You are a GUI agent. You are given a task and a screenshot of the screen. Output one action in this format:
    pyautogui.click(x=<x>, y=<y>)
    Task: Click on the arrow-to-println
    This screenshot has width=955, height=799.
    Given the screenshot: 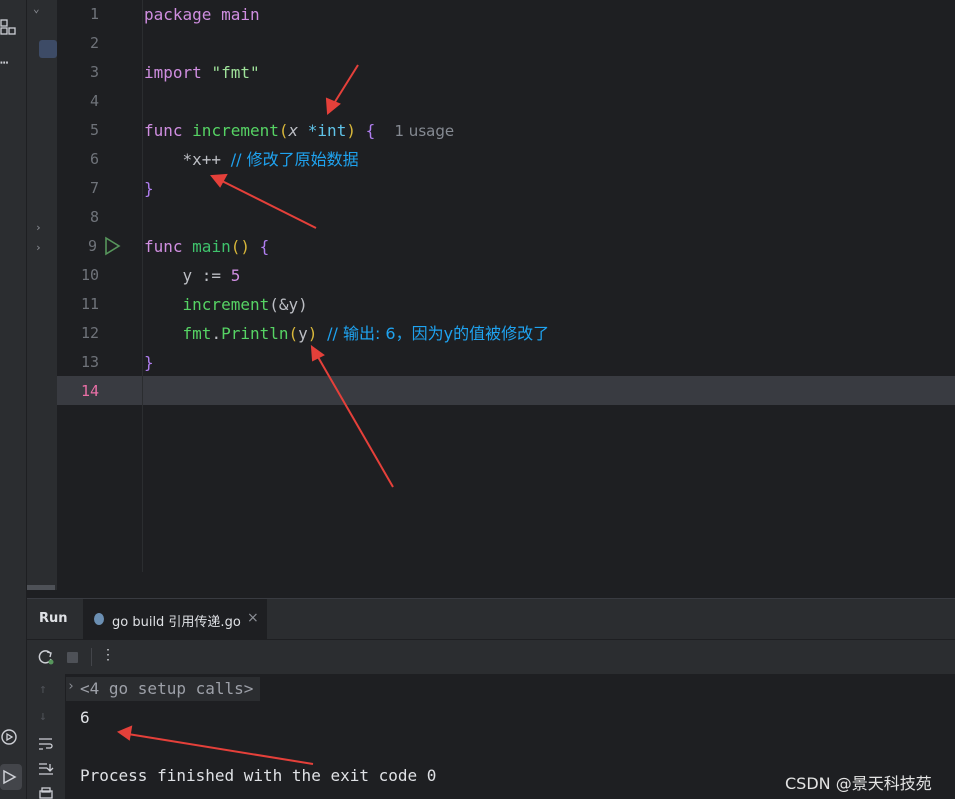 What is the action you would take?
    pyautogui.click(x=355, y=422)
    